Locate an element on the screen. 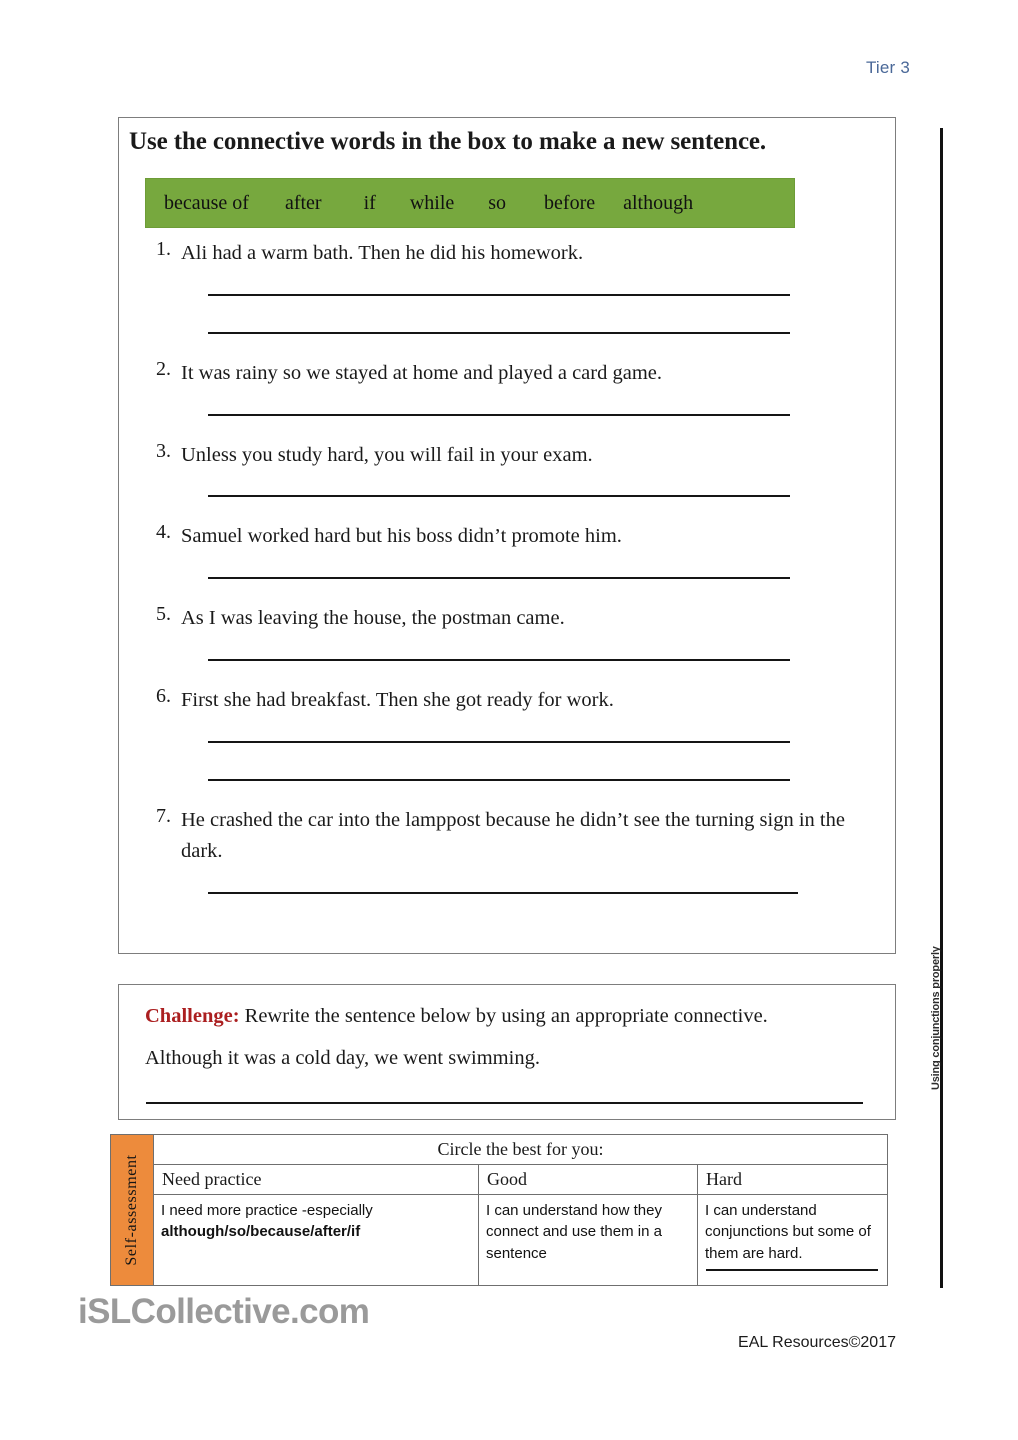 Image resolution: width=1018 pixels, height=1440 pixels. self-assessment-tab: Self-assessment is located at coordinates (132, 1210).